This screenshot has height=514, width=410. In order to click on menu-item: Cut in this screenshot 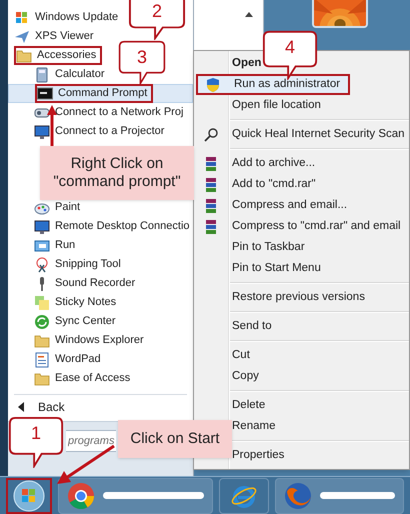, I will do `click(239, 355)`.